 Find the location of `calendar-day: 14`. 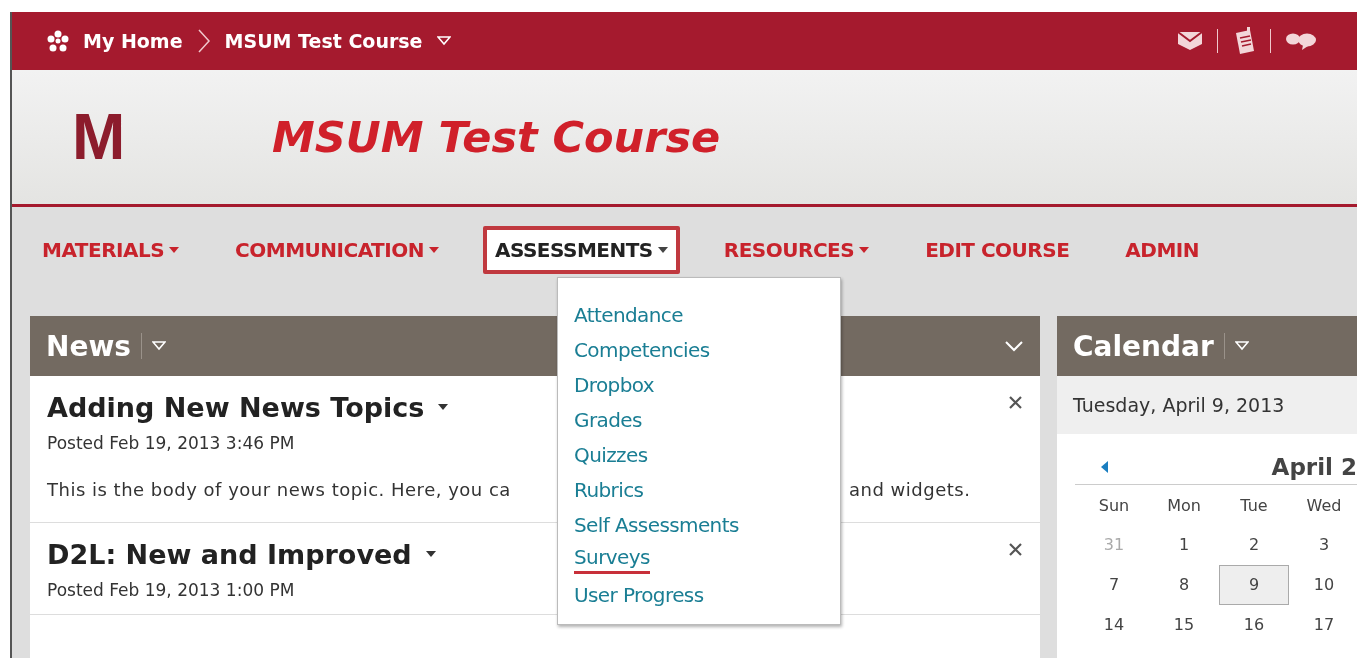

calendar-day: 14 is located at coordinates (1114, 625).